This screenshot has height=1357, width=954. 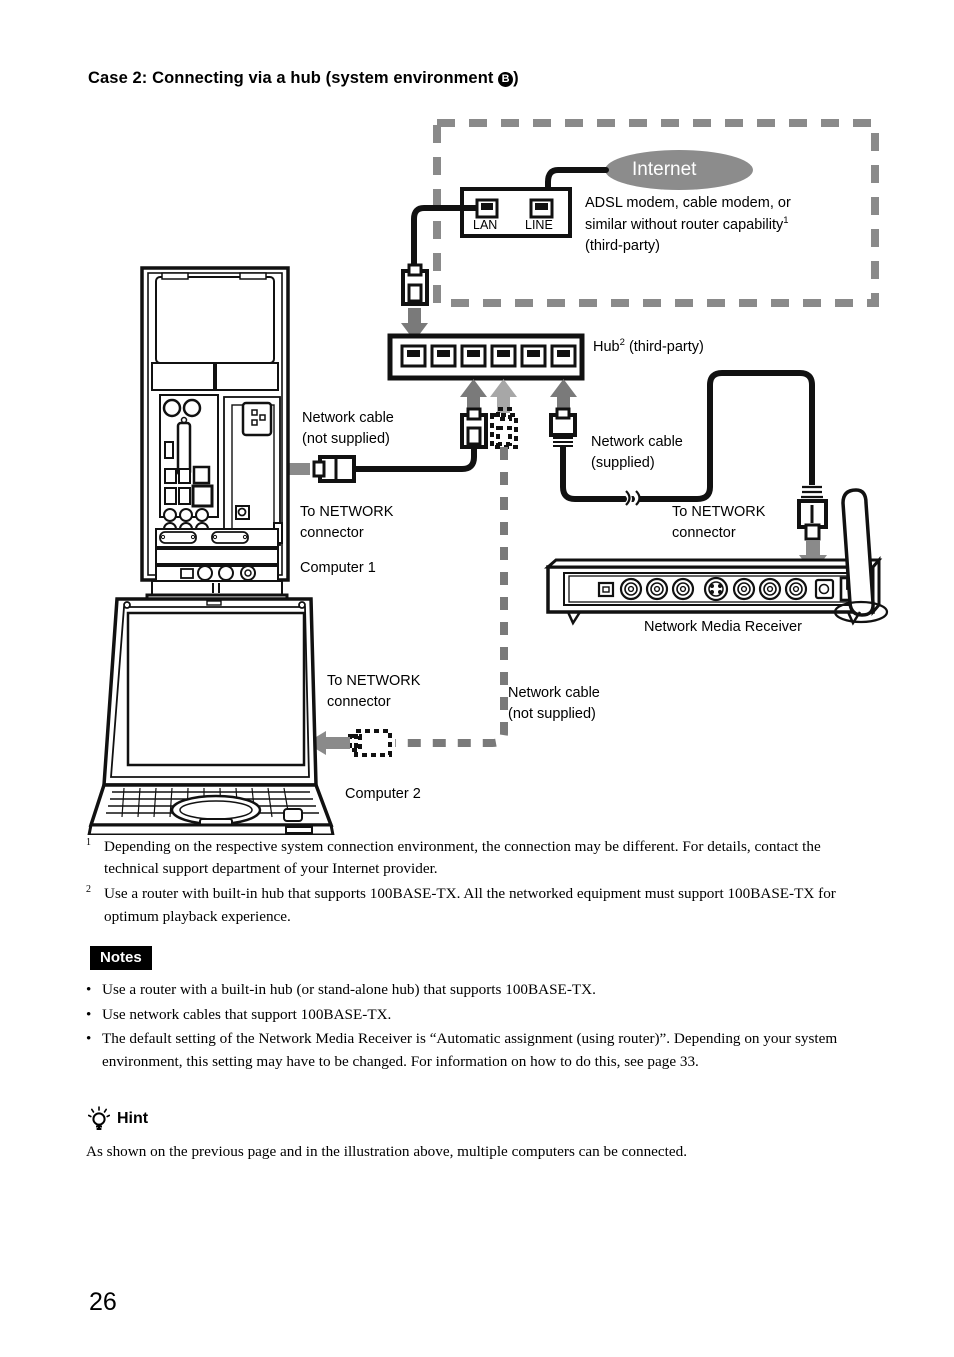 What do you see at coordinates (554, 704) in the screenshot?
I see `computer2-cable-label: Network cable (not supplied)` at bounding box center [554, 704].